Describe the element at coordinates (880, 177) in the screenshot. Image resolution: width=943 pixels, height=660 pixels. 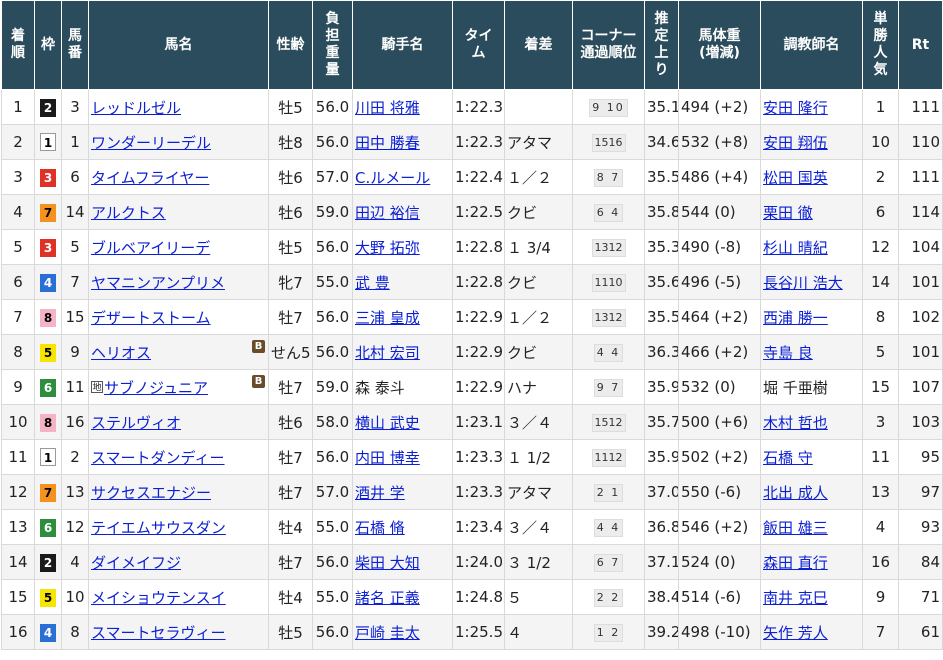
I see `pop-cell: 2` at that location.